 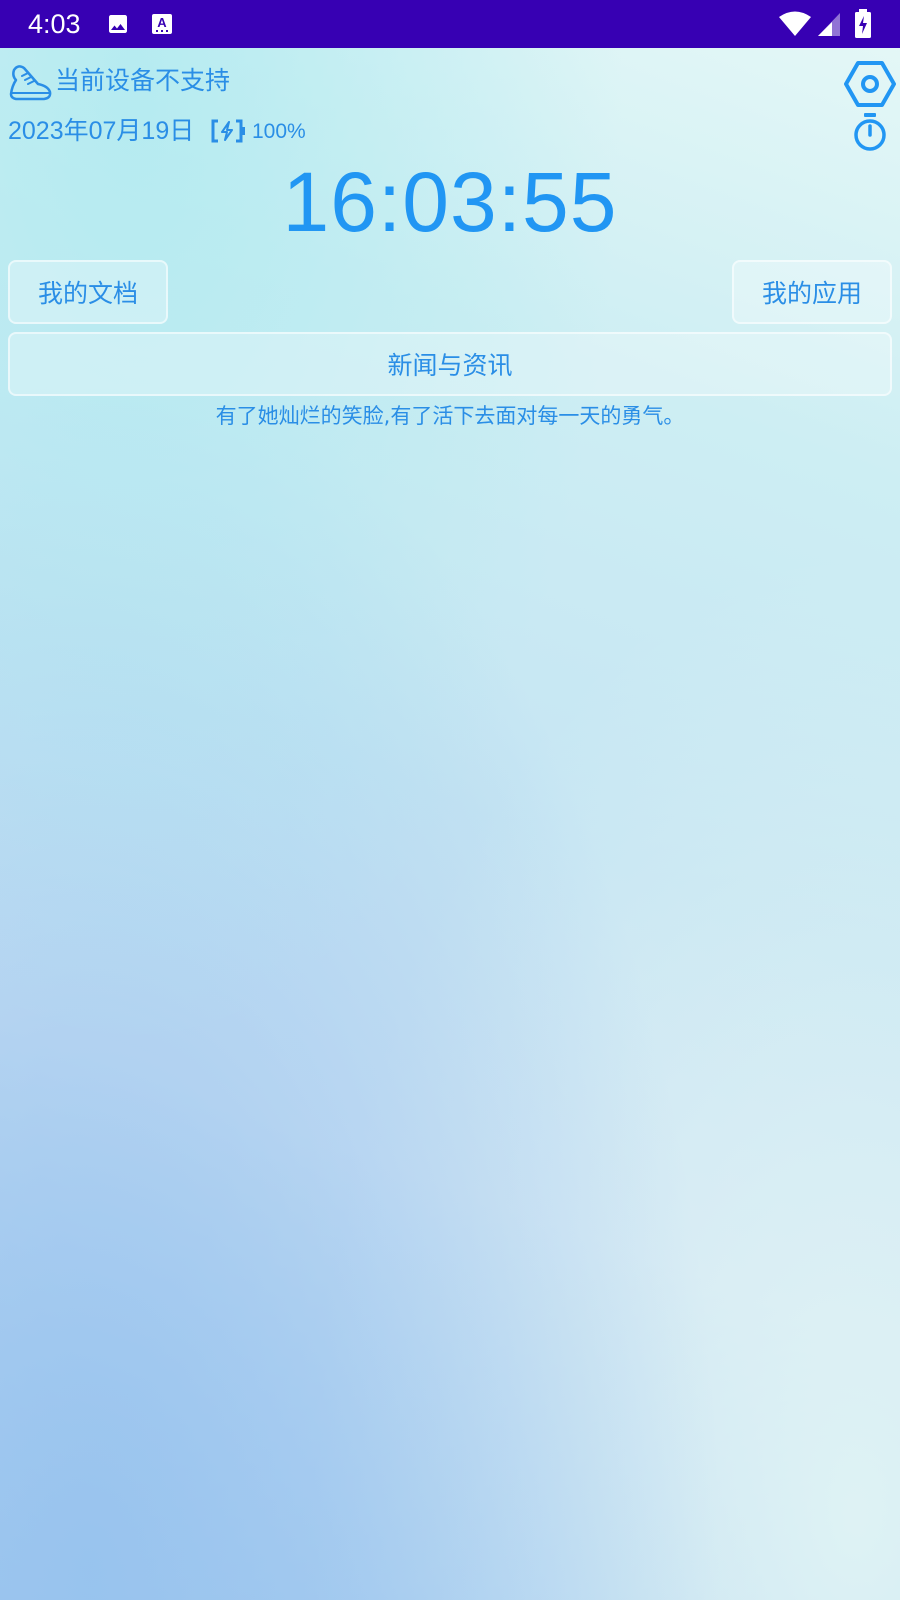 What do you see at coordinates (143, 80) in the screenshot?
I see `step-count-label: 当前设备不支持` at bounding box center [143, 80].